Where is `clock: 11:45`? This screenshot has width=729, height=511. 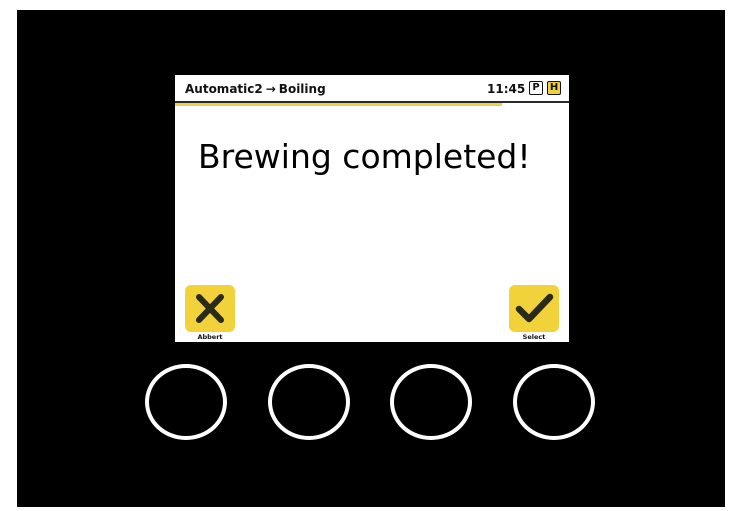 clock: 11:45 is located at coordinates (506, 89).